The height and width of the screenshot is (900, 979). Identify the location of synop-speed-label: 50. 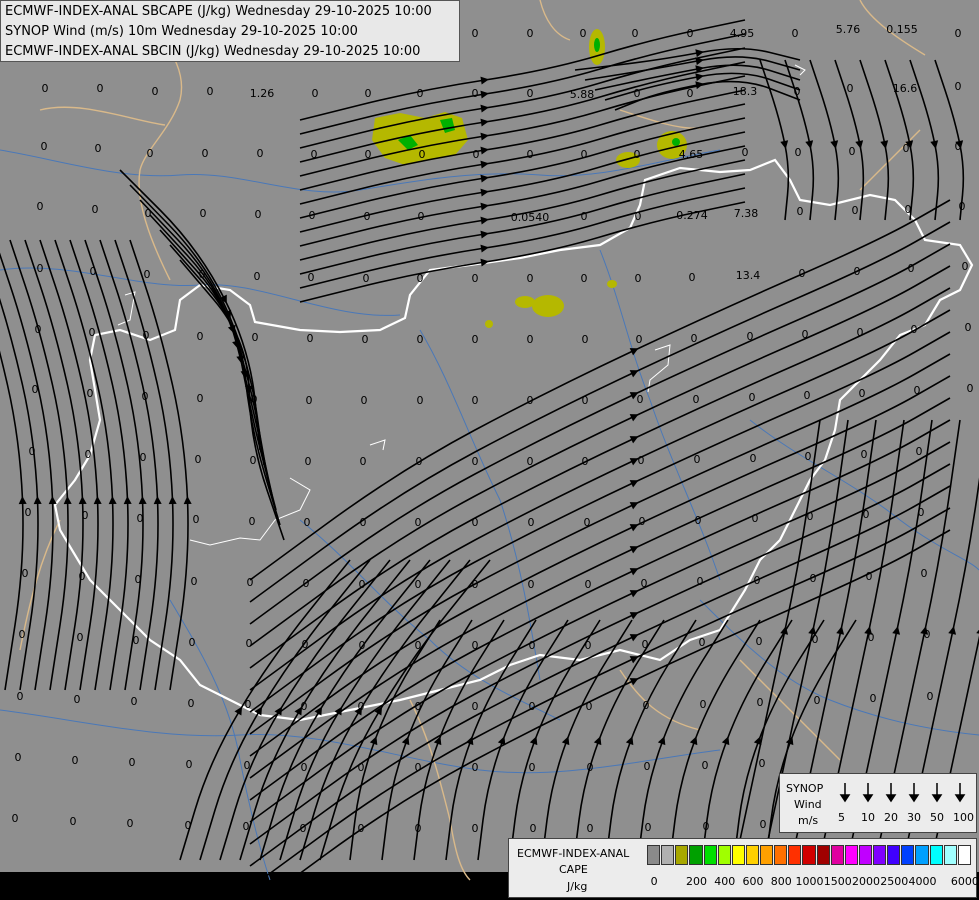
(937, 817).